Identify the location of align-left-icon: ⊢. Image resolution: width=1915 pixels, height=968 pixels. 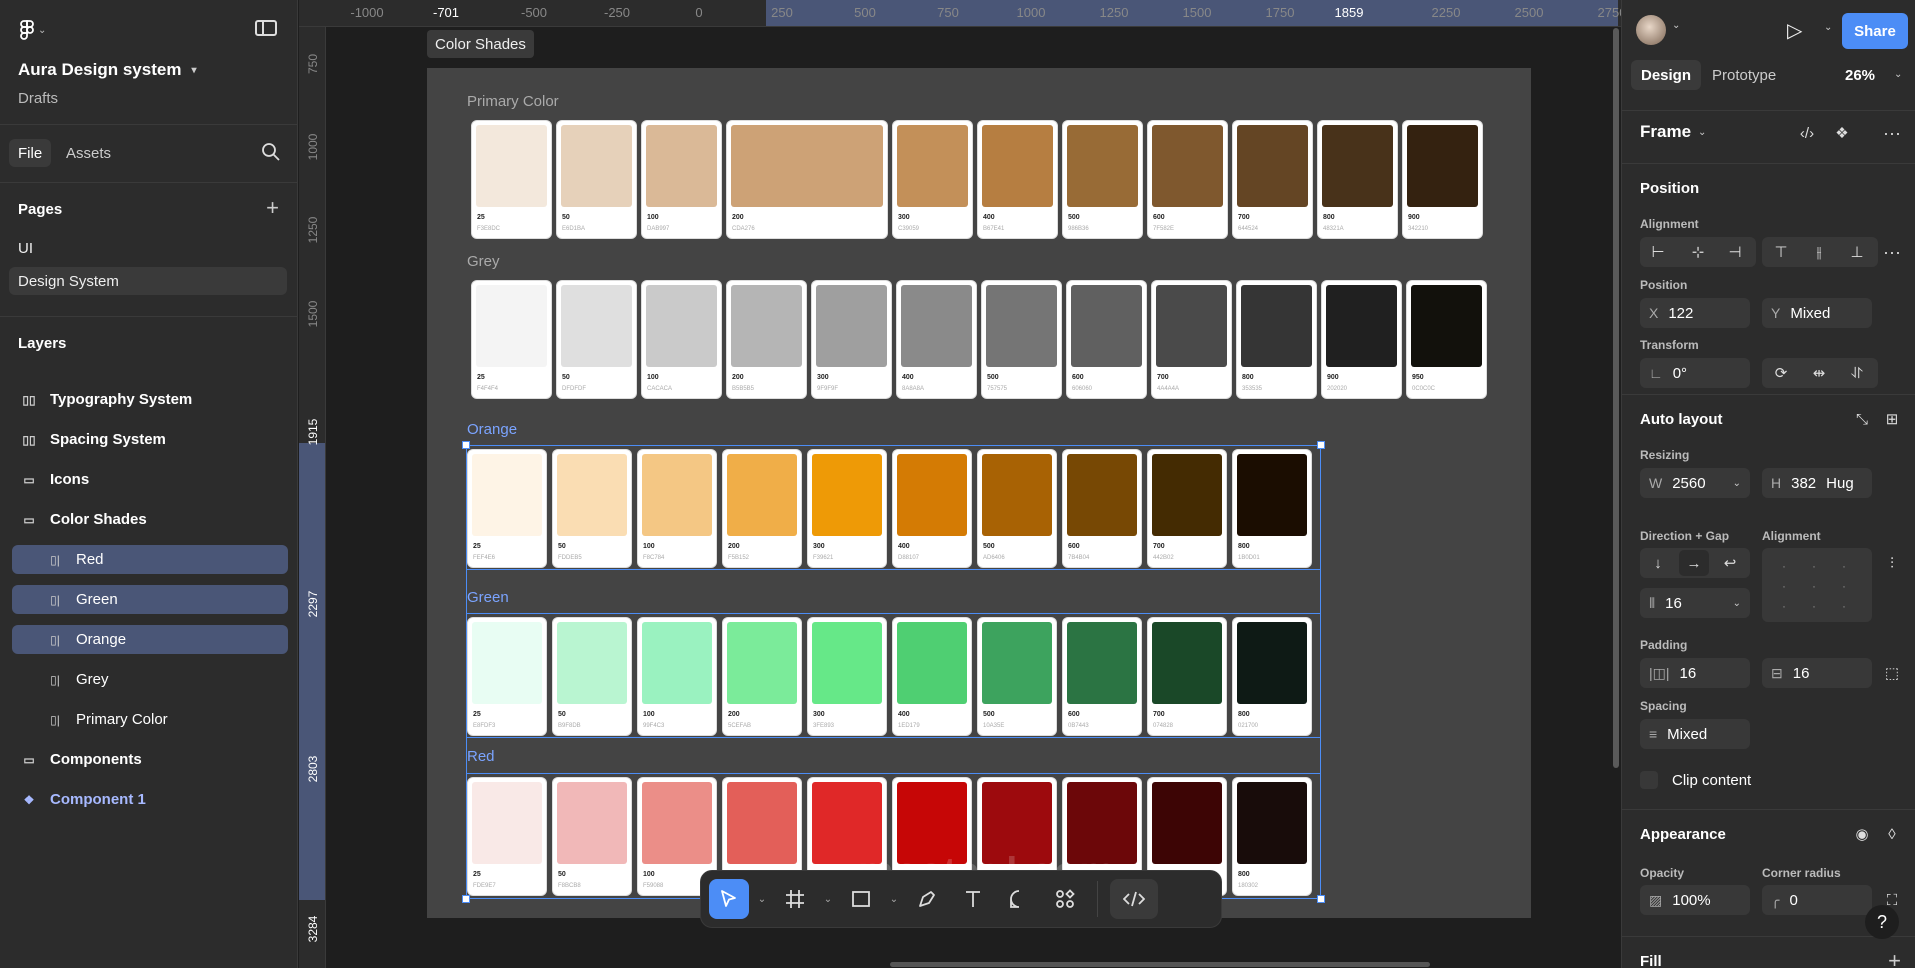
(1658, 252).